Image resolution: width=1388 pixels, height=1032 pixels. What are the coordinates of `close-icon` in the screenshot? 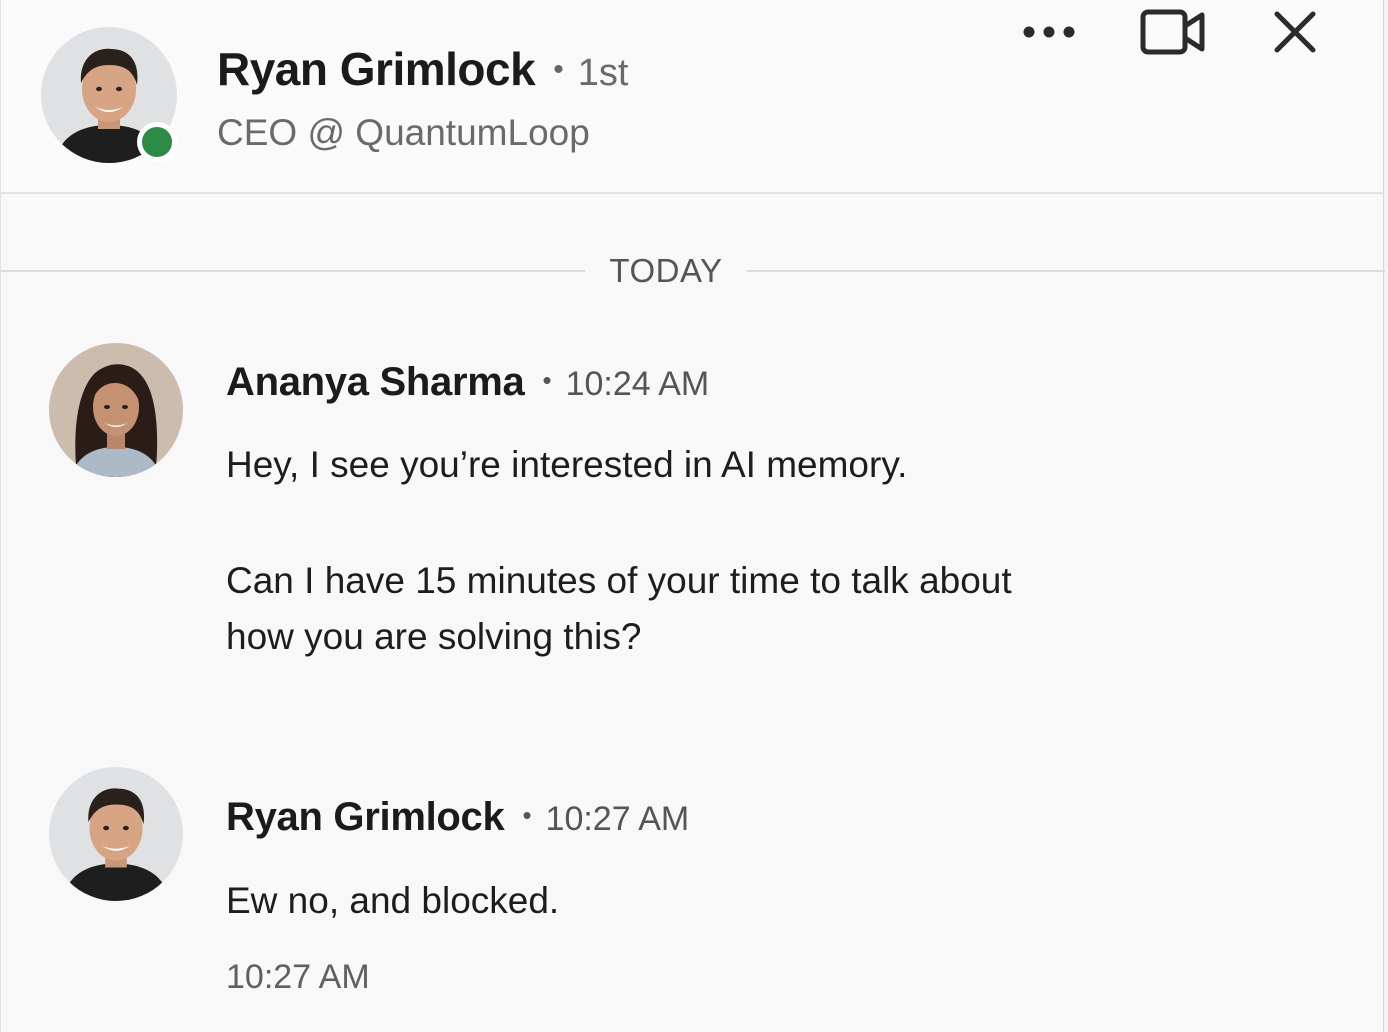 It's located at (1295, 32).